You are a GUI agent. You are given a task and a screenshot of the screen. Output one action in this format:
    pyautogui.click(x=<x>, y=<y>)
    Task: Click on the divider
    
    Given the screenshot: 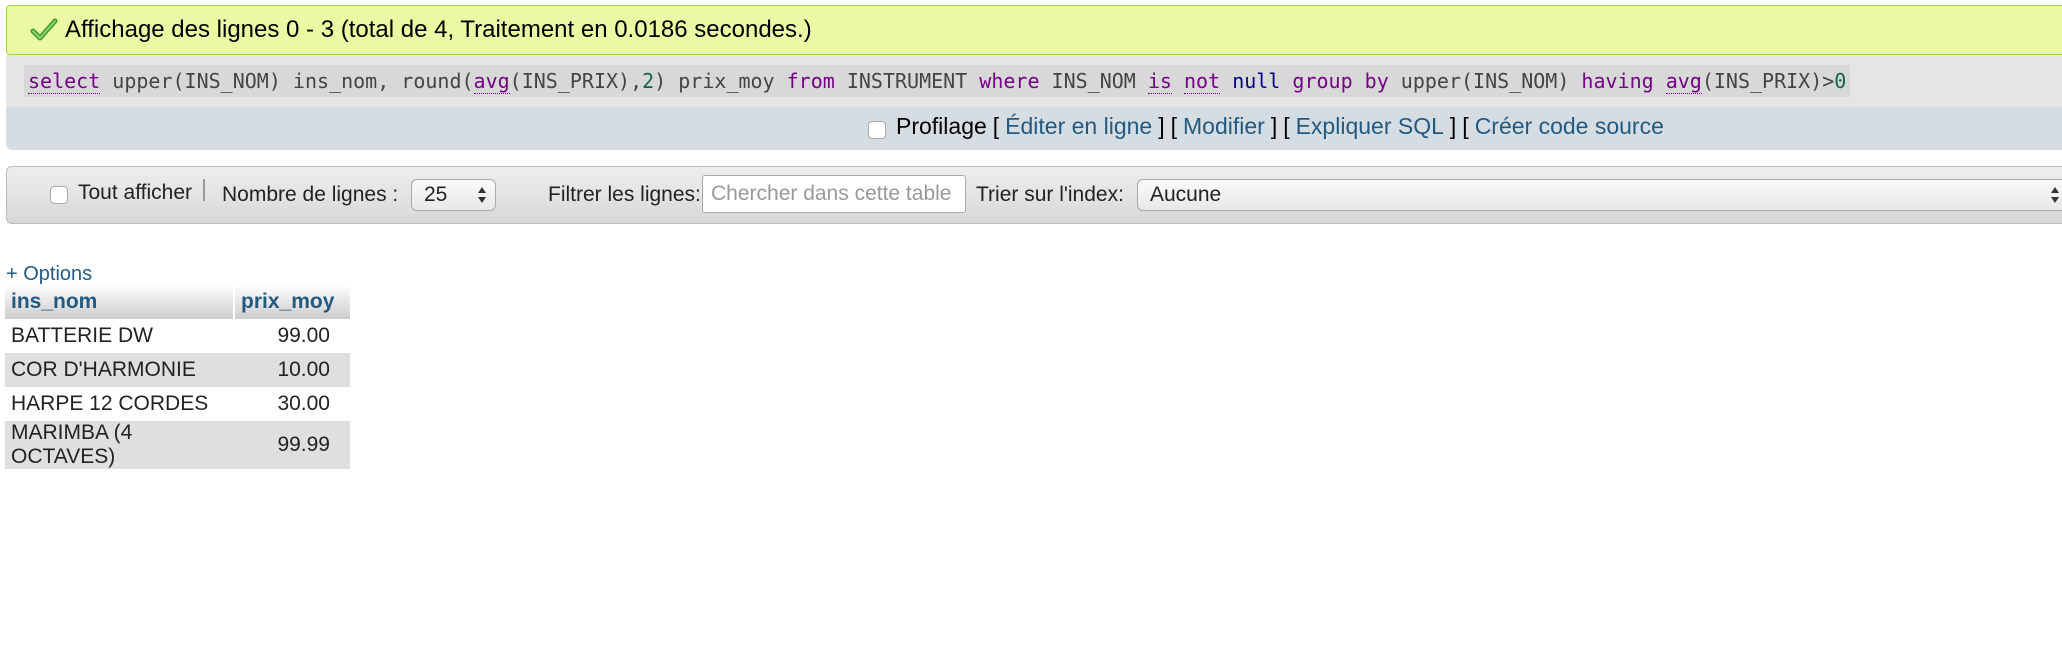 What is the action you would take?
    pyautogui.click(x=204, y=190)
    